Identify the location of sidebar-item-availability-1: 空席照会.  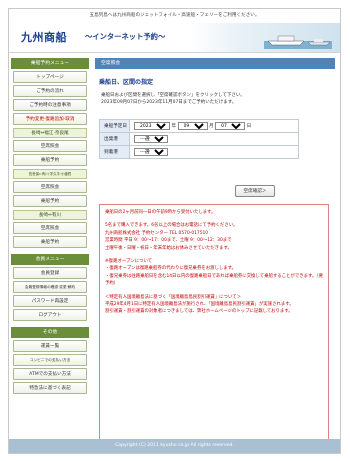
(50, 146).